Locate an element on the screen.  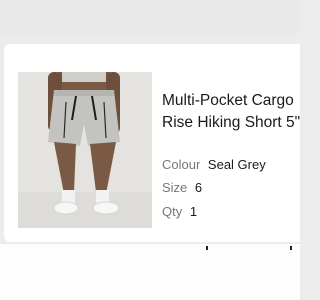
qty-row: Qty 1 is located at coordinates (179, 211).